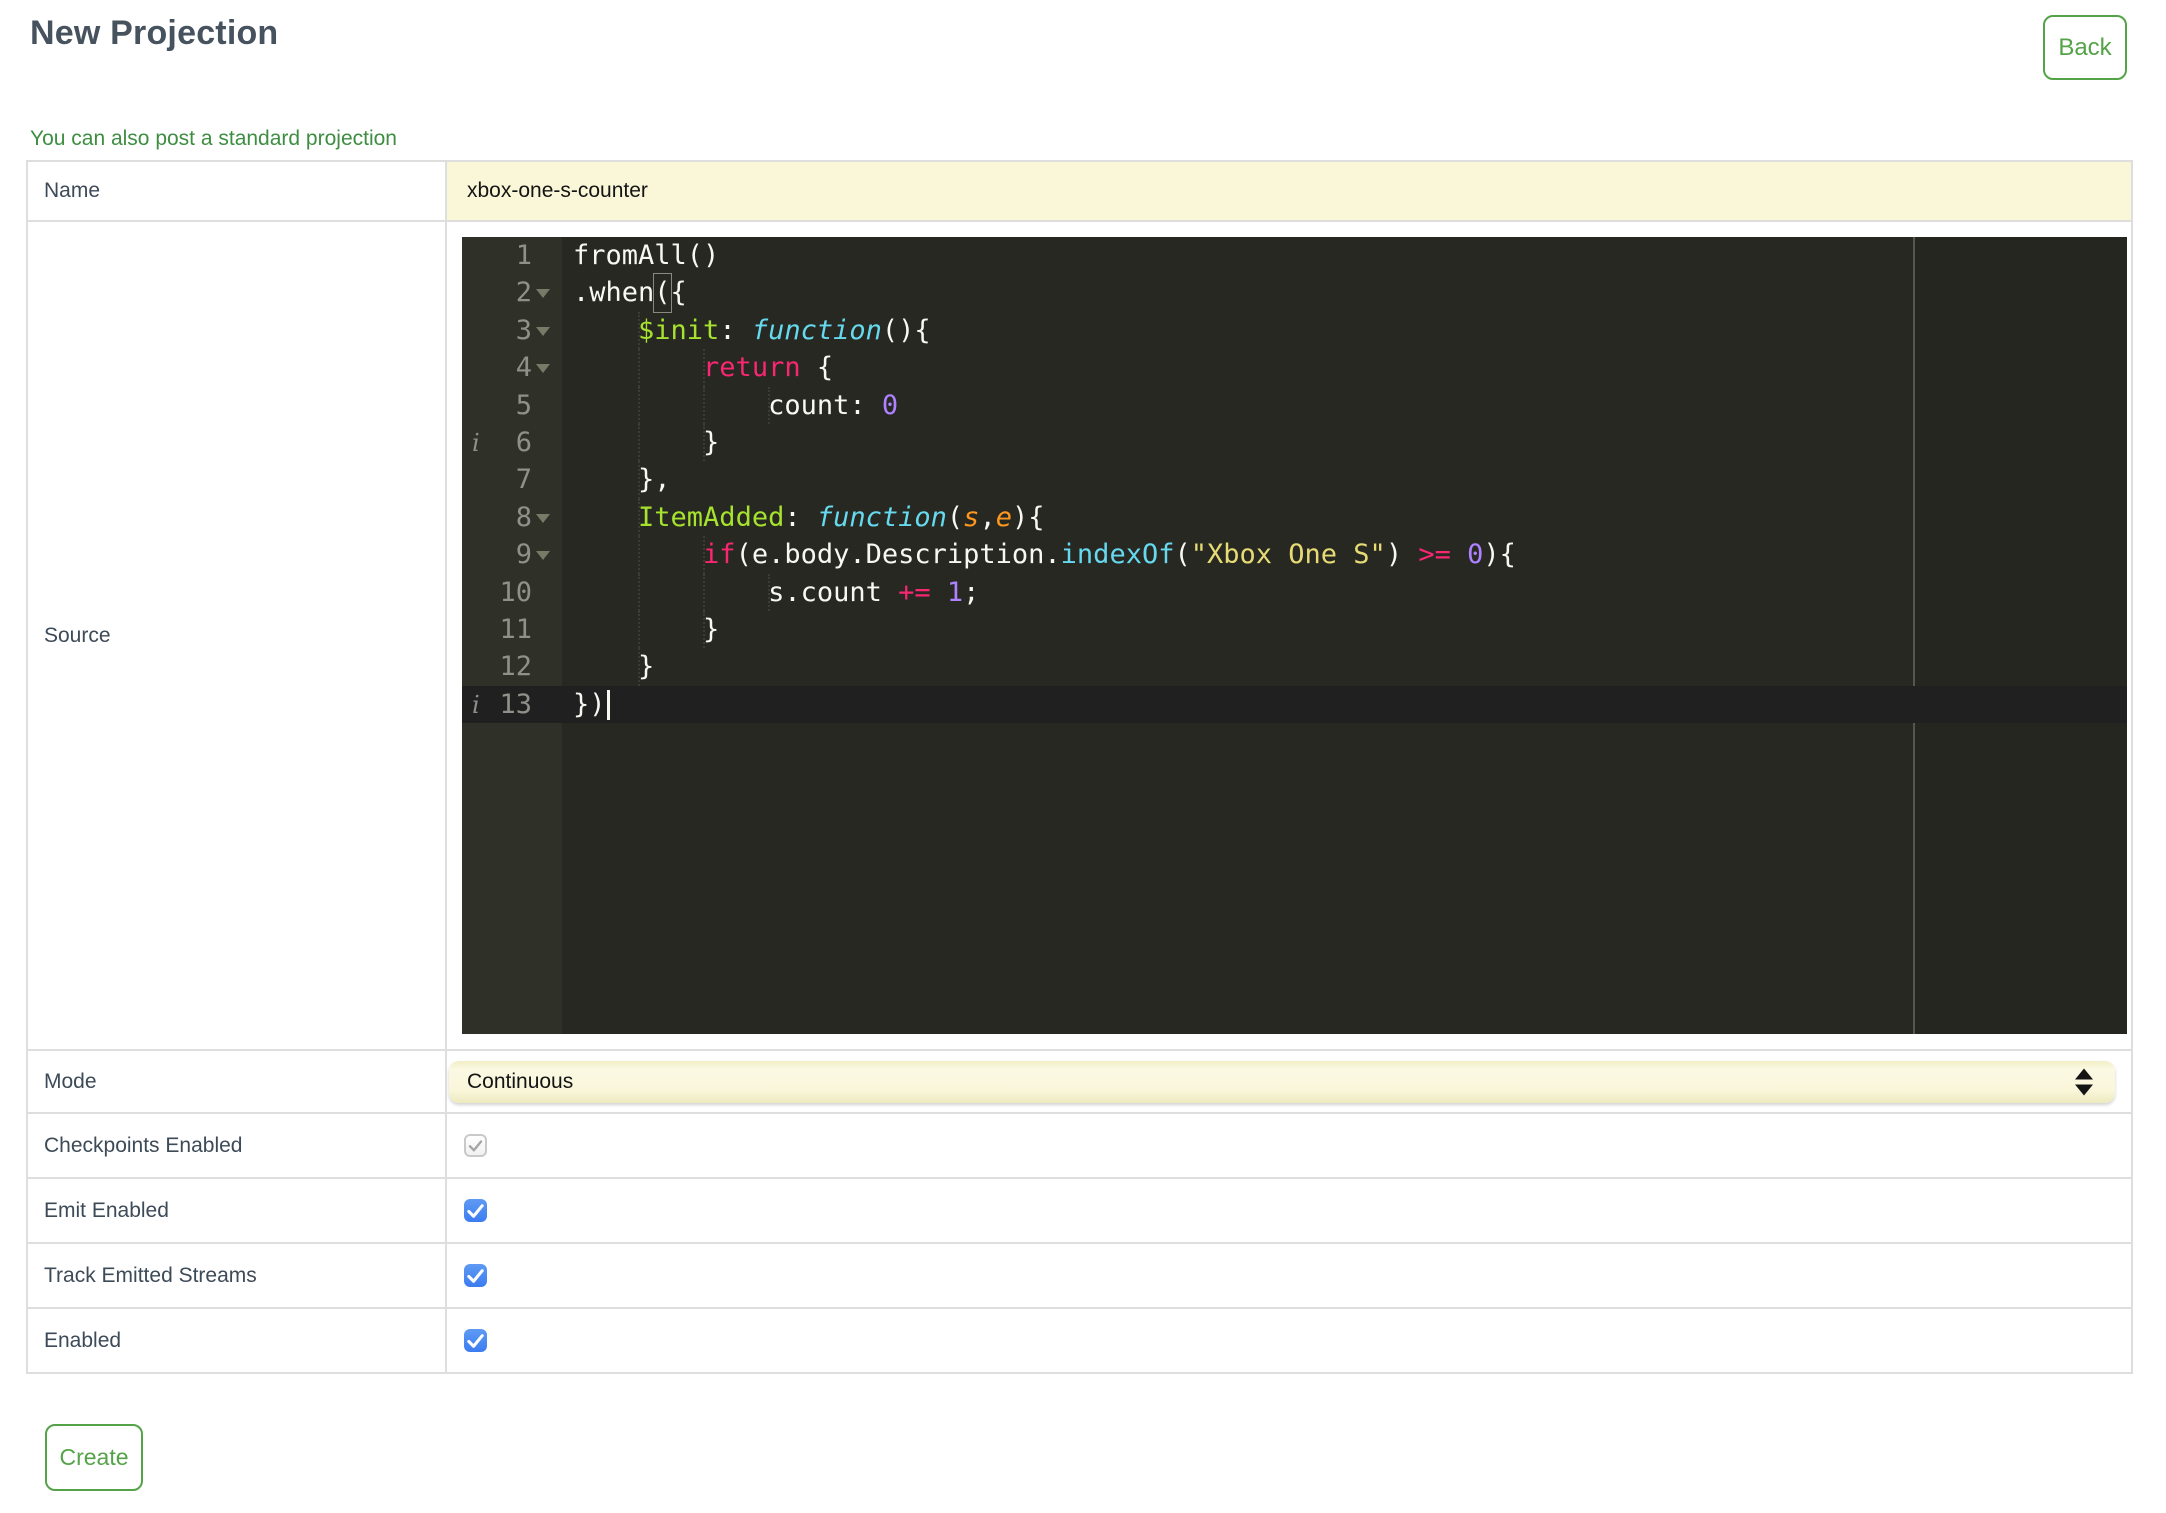 Image resolution: width=2166 pixels, height=1513 pixels. What do you see at coordinates (1344, 405) in the screenshot?
I see `code-line-5: count: 0` at bounding box center [1344, 405].